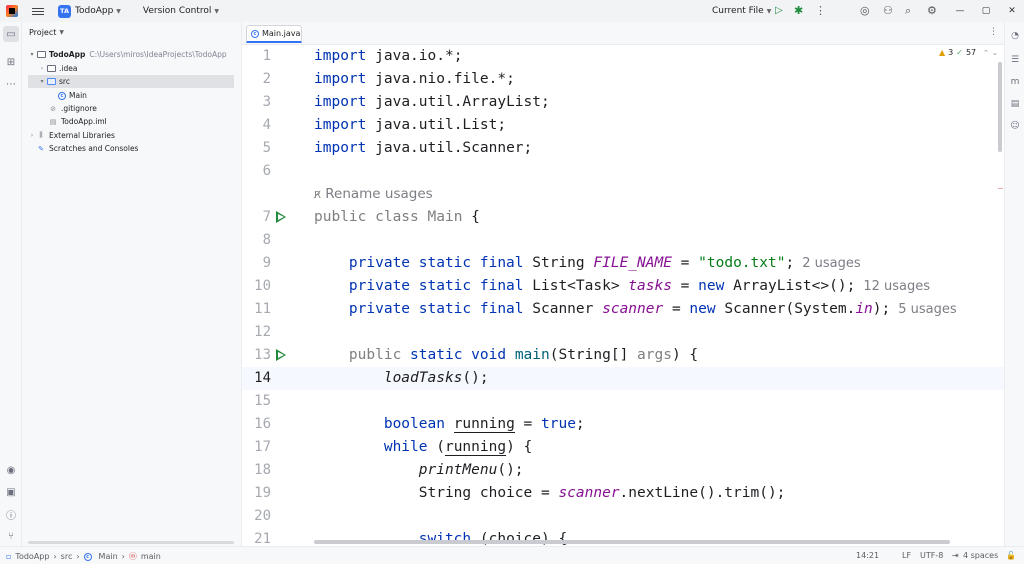  Describe the element at coordinates (820, 10) in the screenshot. I see `more-actions-icon: ⋮` at that location.